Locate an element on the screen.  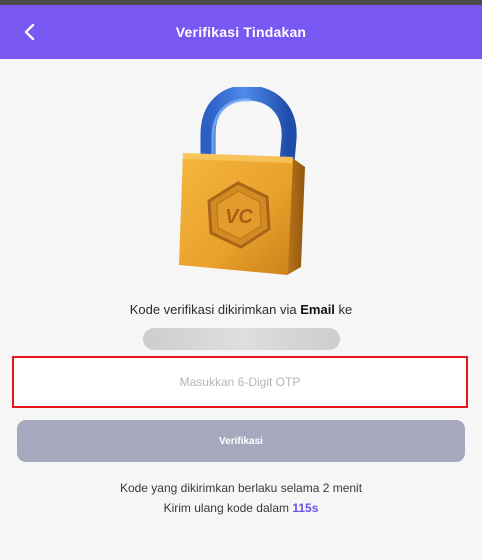
page-title: Verifikasi Tindakan is located at coordinates (241, 32).